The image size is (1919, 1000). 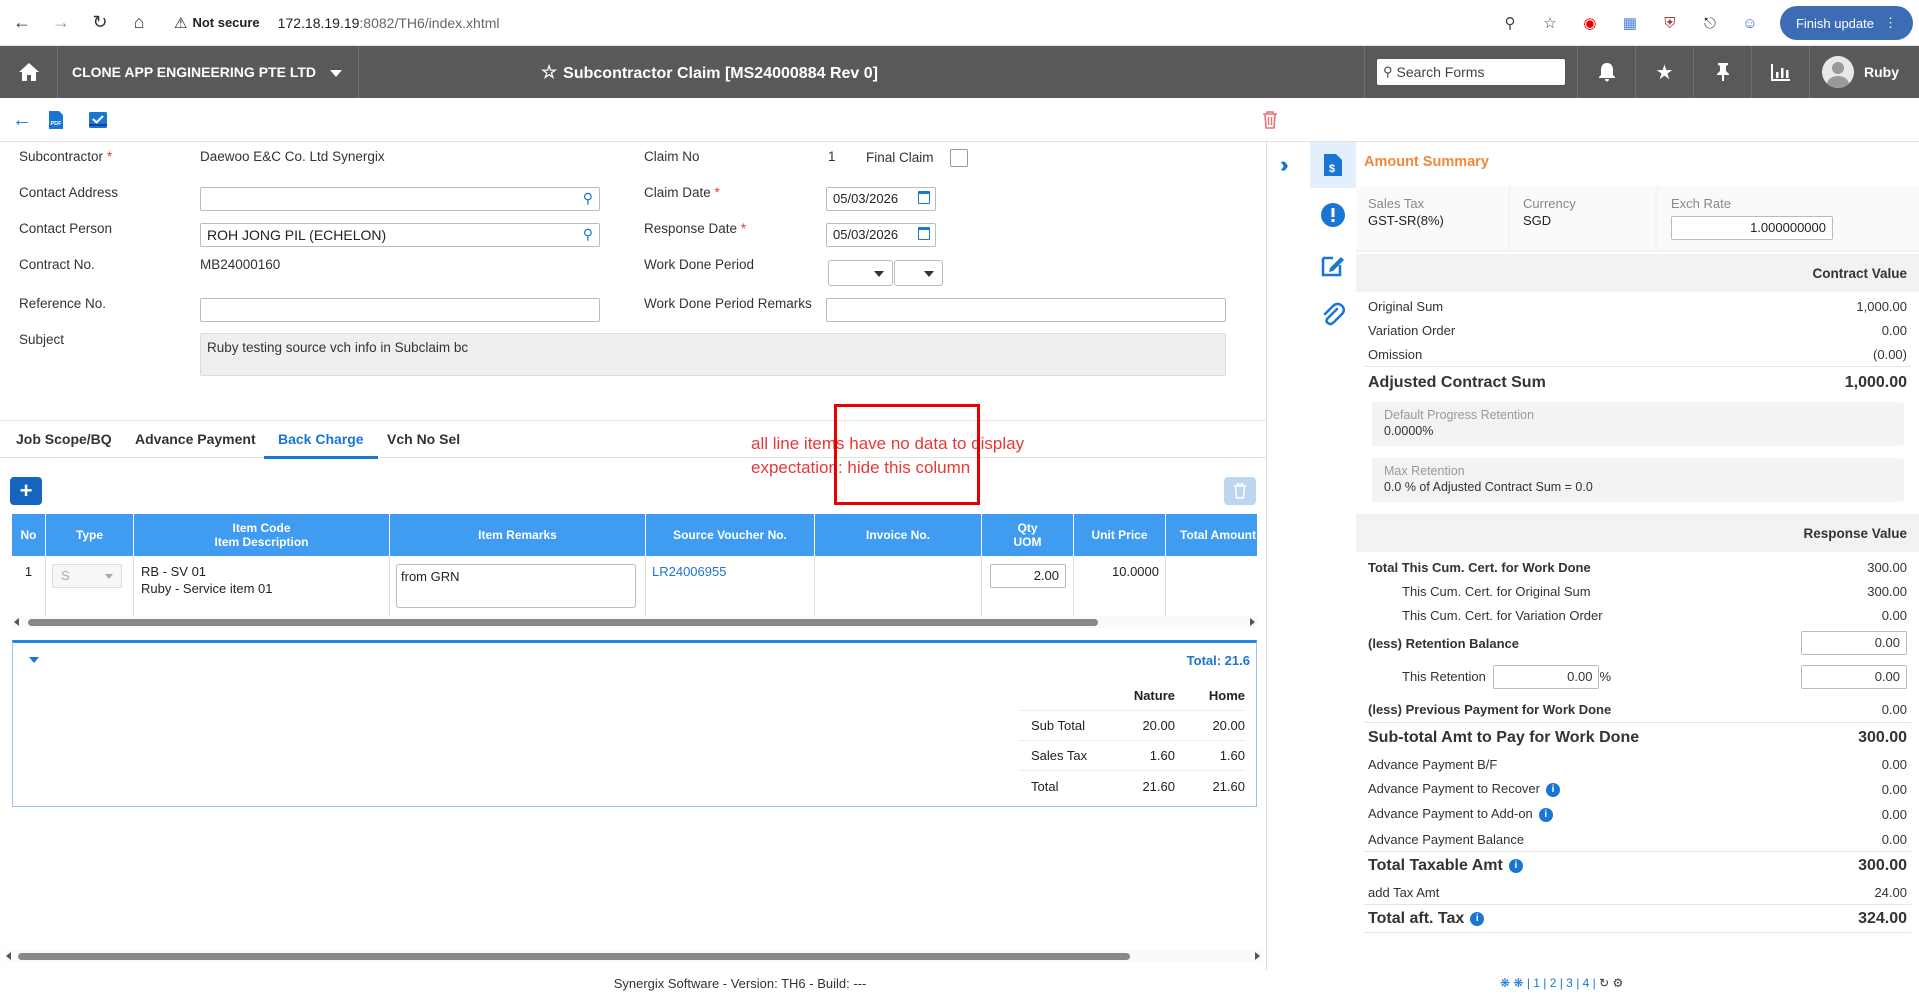 What do you see at coordinates (217, 23) in the screenshot?
I see `security-indicator: ⚠ Not secure` at bounding box center [217, 23].